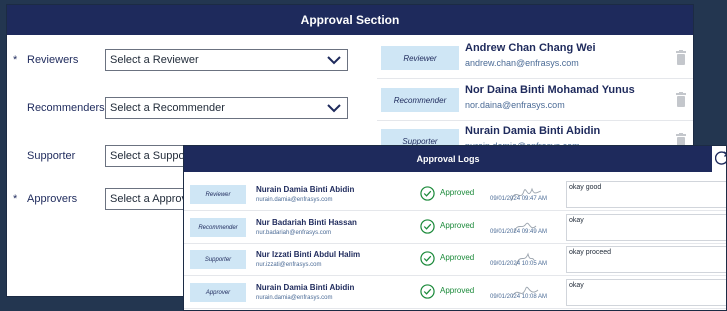 The width and height of the screenshot is (727, 311). I want to click on assignee-name: Nurain Damia Binti Abidin, so click(533, 131).